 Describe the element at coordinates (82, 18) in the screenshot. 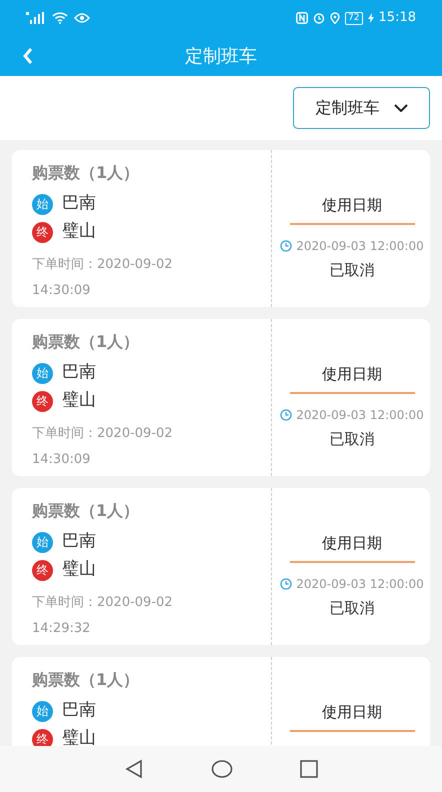

I see `eye-icon` at that location.